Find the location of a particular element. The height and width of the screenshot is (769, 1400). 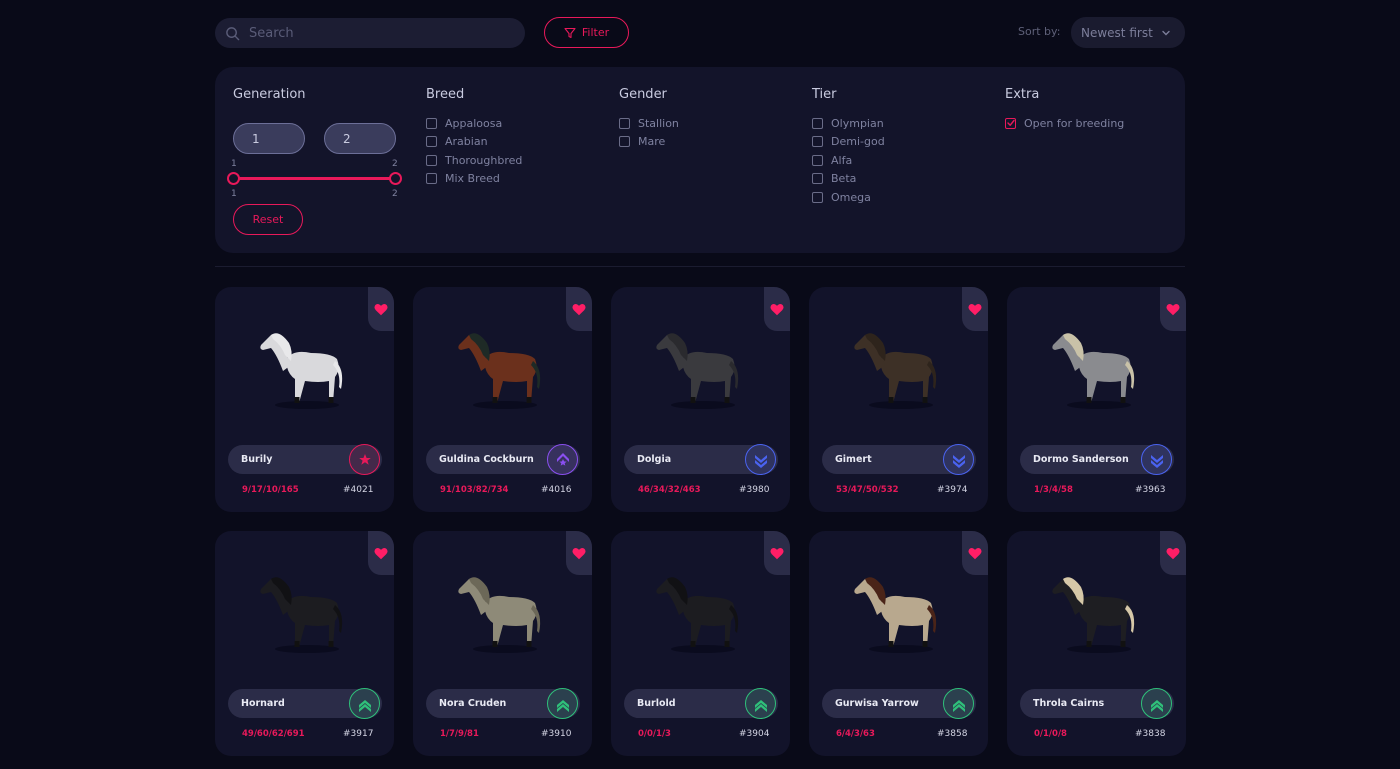

horse-card: Guldina Cockburn 91/103/82/734 #4016 is located at coordinates (502, 399).